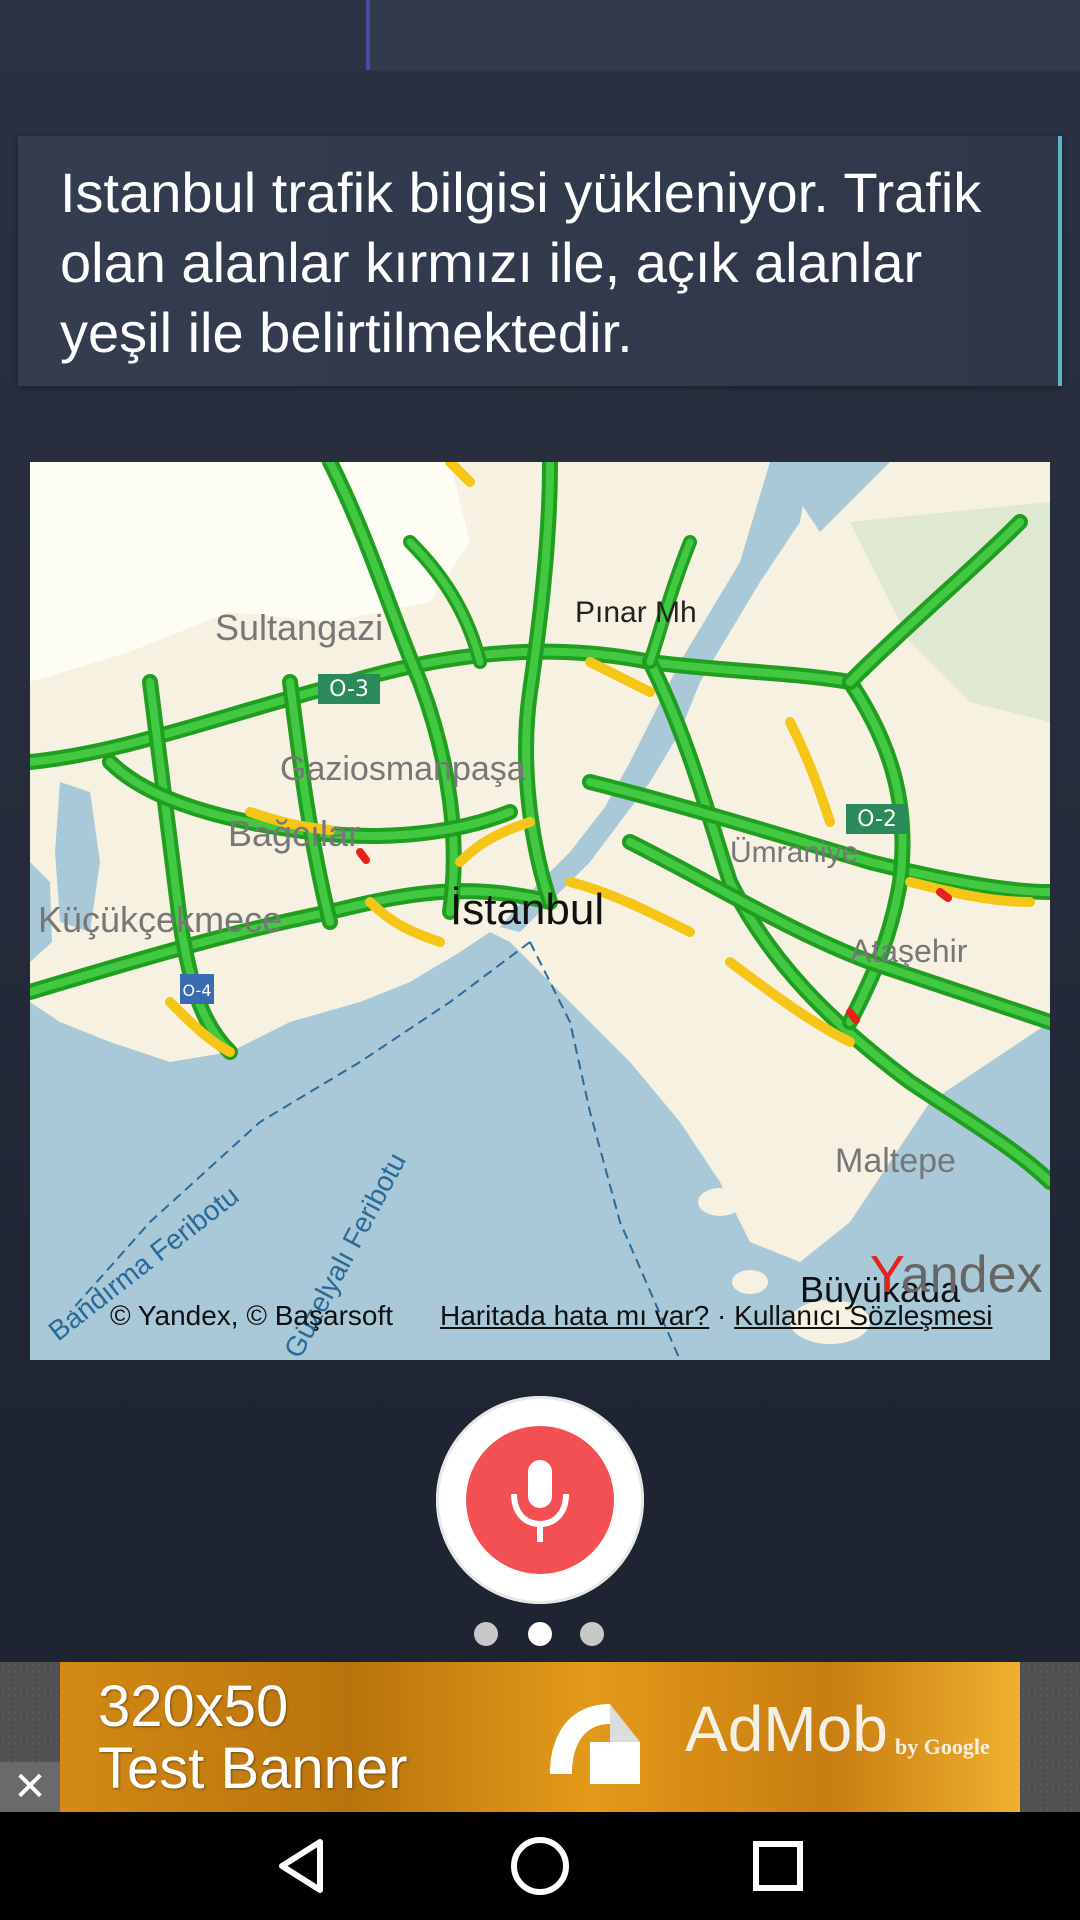  I want to click on map-attribution: © Yandex, © Başarsoft, so click(252, 1315).